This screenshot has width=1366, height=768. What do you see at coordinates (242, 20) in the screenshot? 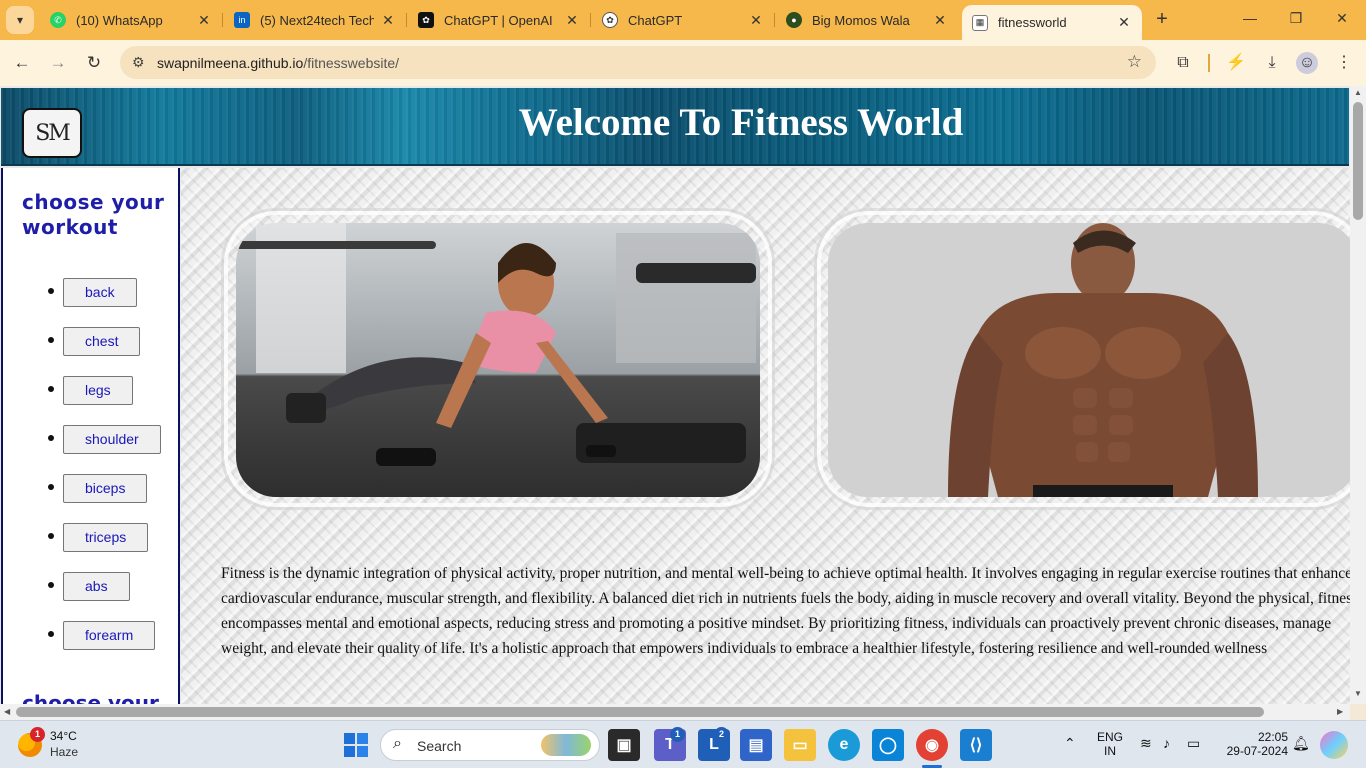
I see `linkedin-icon: in` at bounding box center [242, 20].